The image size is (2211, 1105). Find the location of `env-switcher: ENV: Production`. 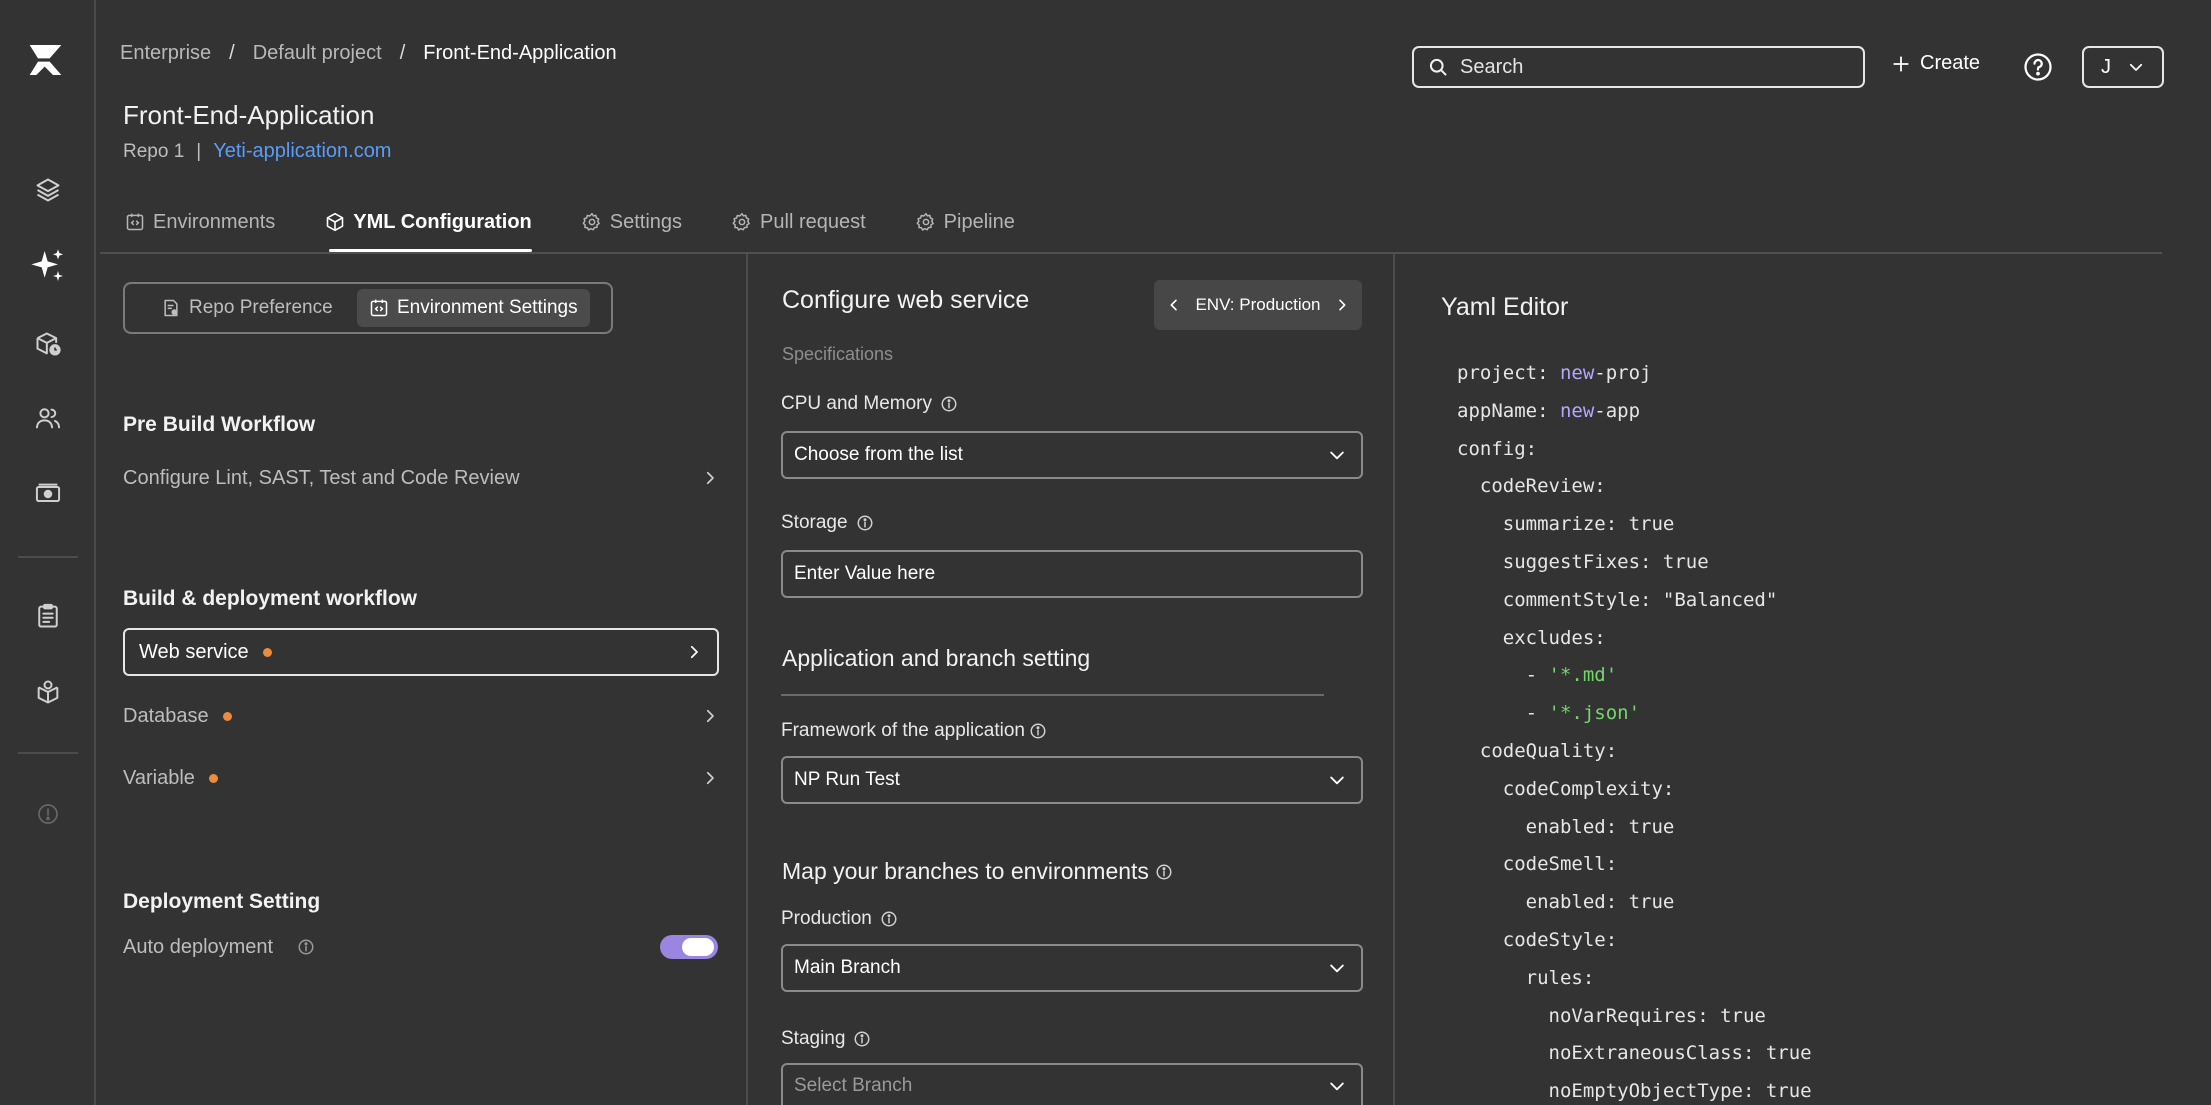

env-switcher: ENV: Production is located at coordinates (1258, 305).